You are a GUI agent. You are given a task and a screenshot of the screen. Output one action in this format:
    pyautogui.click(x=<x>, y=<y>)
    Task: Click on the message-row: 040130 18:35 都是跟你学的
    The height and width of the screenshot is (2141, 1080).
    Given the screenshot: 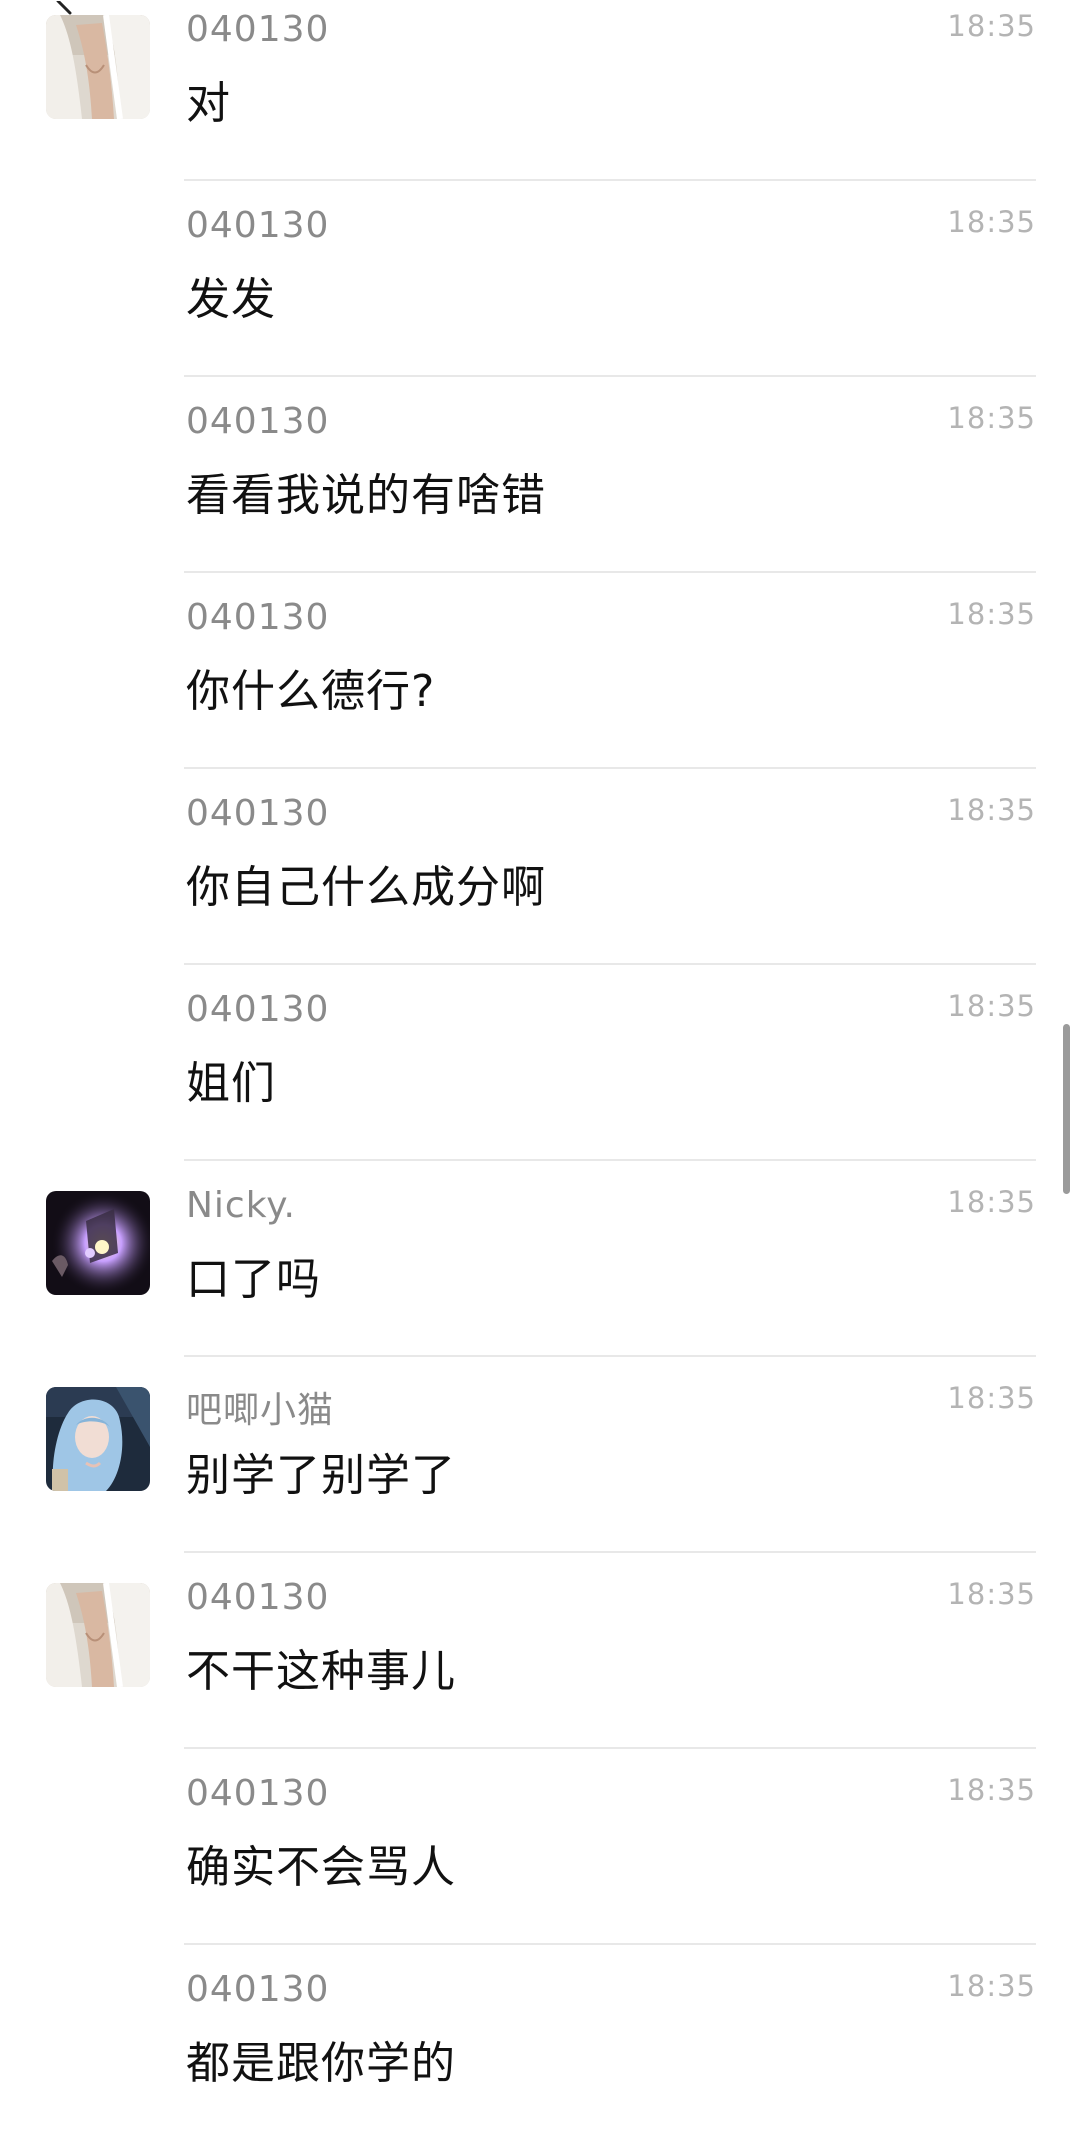 What is the action you would take?
    pyautogui.click(x=540, y=2043)
    